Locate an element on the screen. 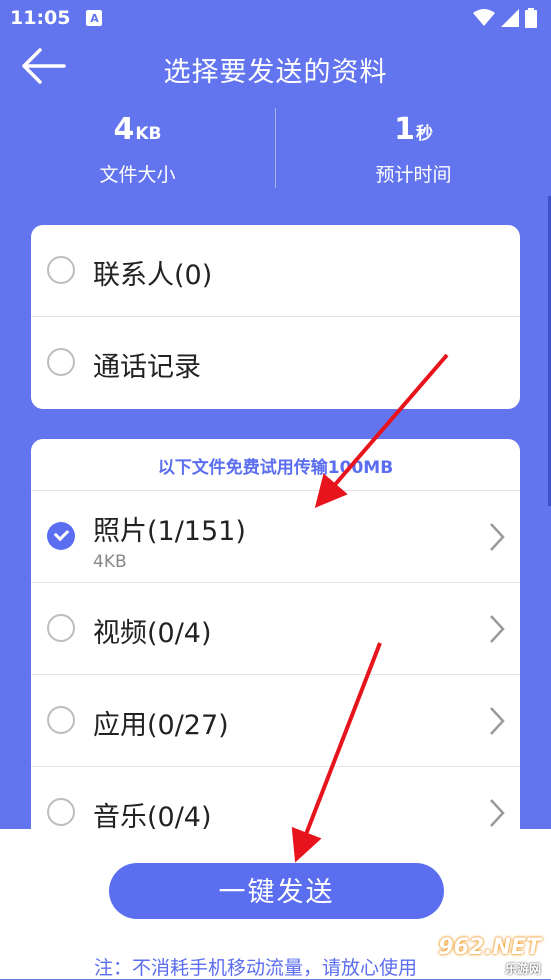  signal-icon is located at coordinates (510, 18).